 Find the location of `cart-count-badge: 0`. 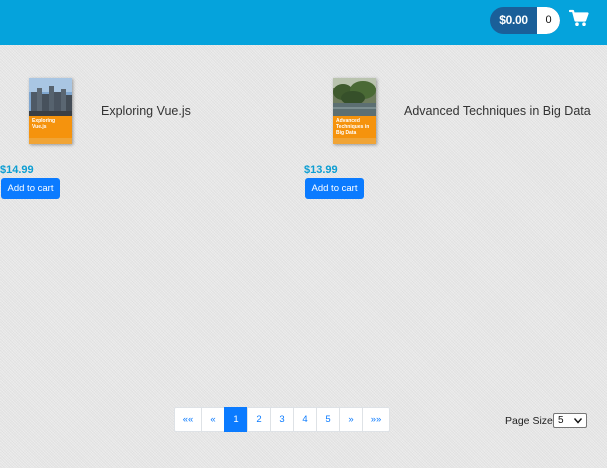

cart-count-badge: 0 is located at coordinates (548, 20).